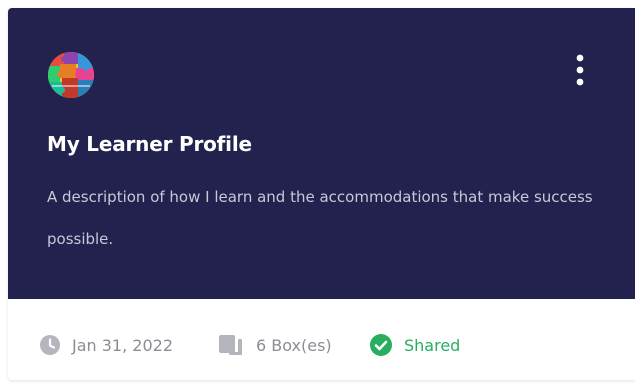 Image resolution: width=635 pixels, height=387 pixels. Describe the element at coordinates (50, 345) in the screenshot. I see `clock-icon` at that location.